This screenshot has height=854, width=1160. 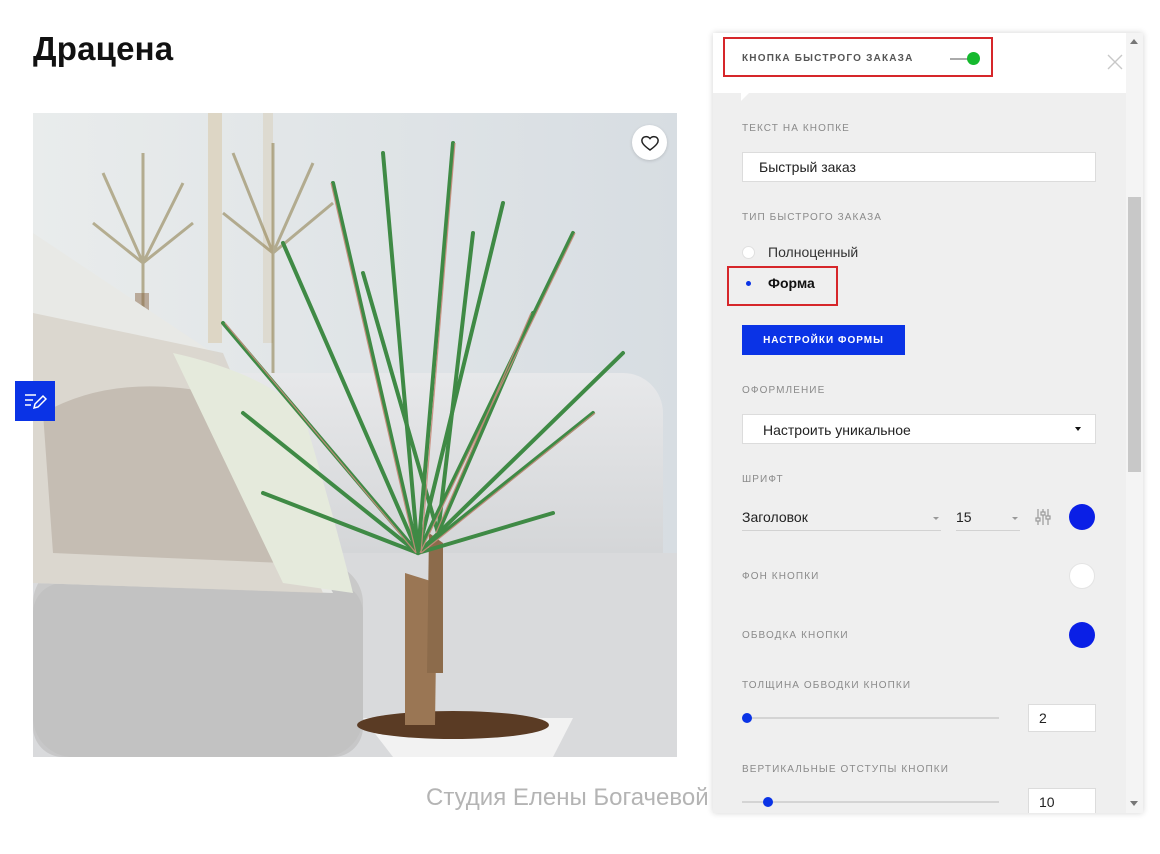 I want to click on panel-header: КНОПКА БЫСТРОГО ЗАКАЗА, so click(x=919, y=63).